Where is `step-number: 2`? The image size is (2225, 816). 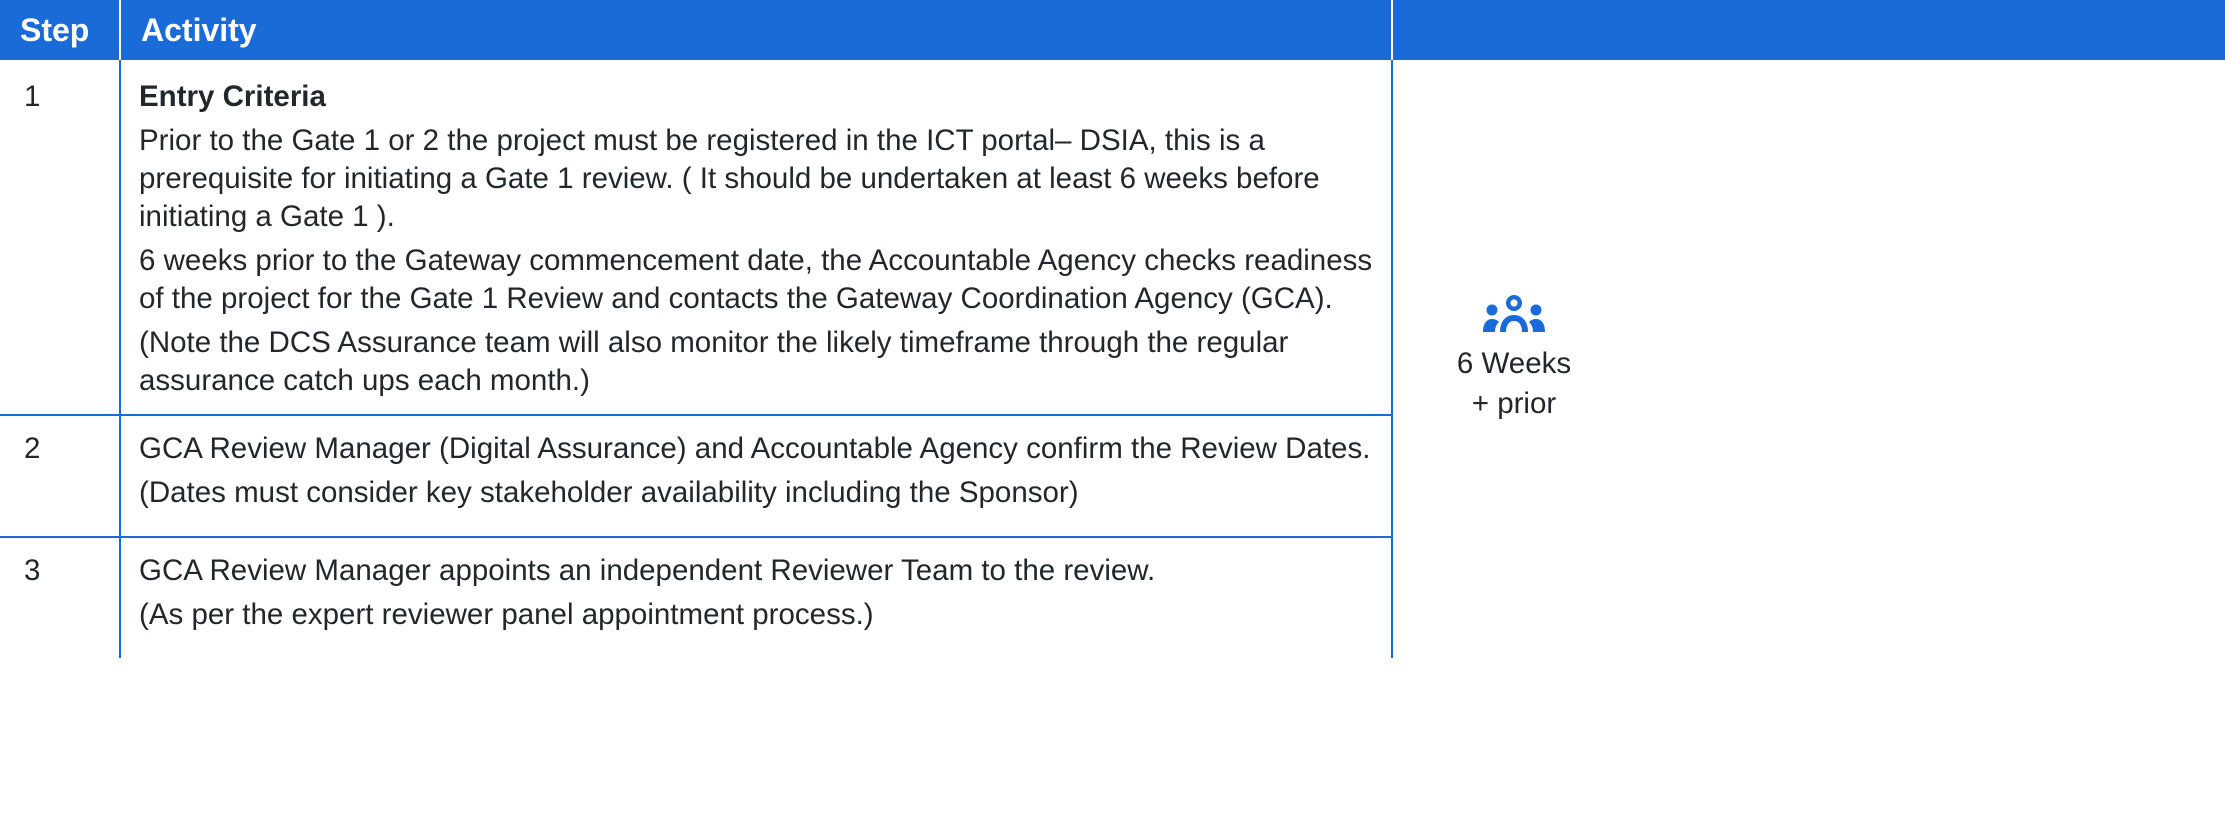 step-number: 2 is located at coordinates (32, 448).